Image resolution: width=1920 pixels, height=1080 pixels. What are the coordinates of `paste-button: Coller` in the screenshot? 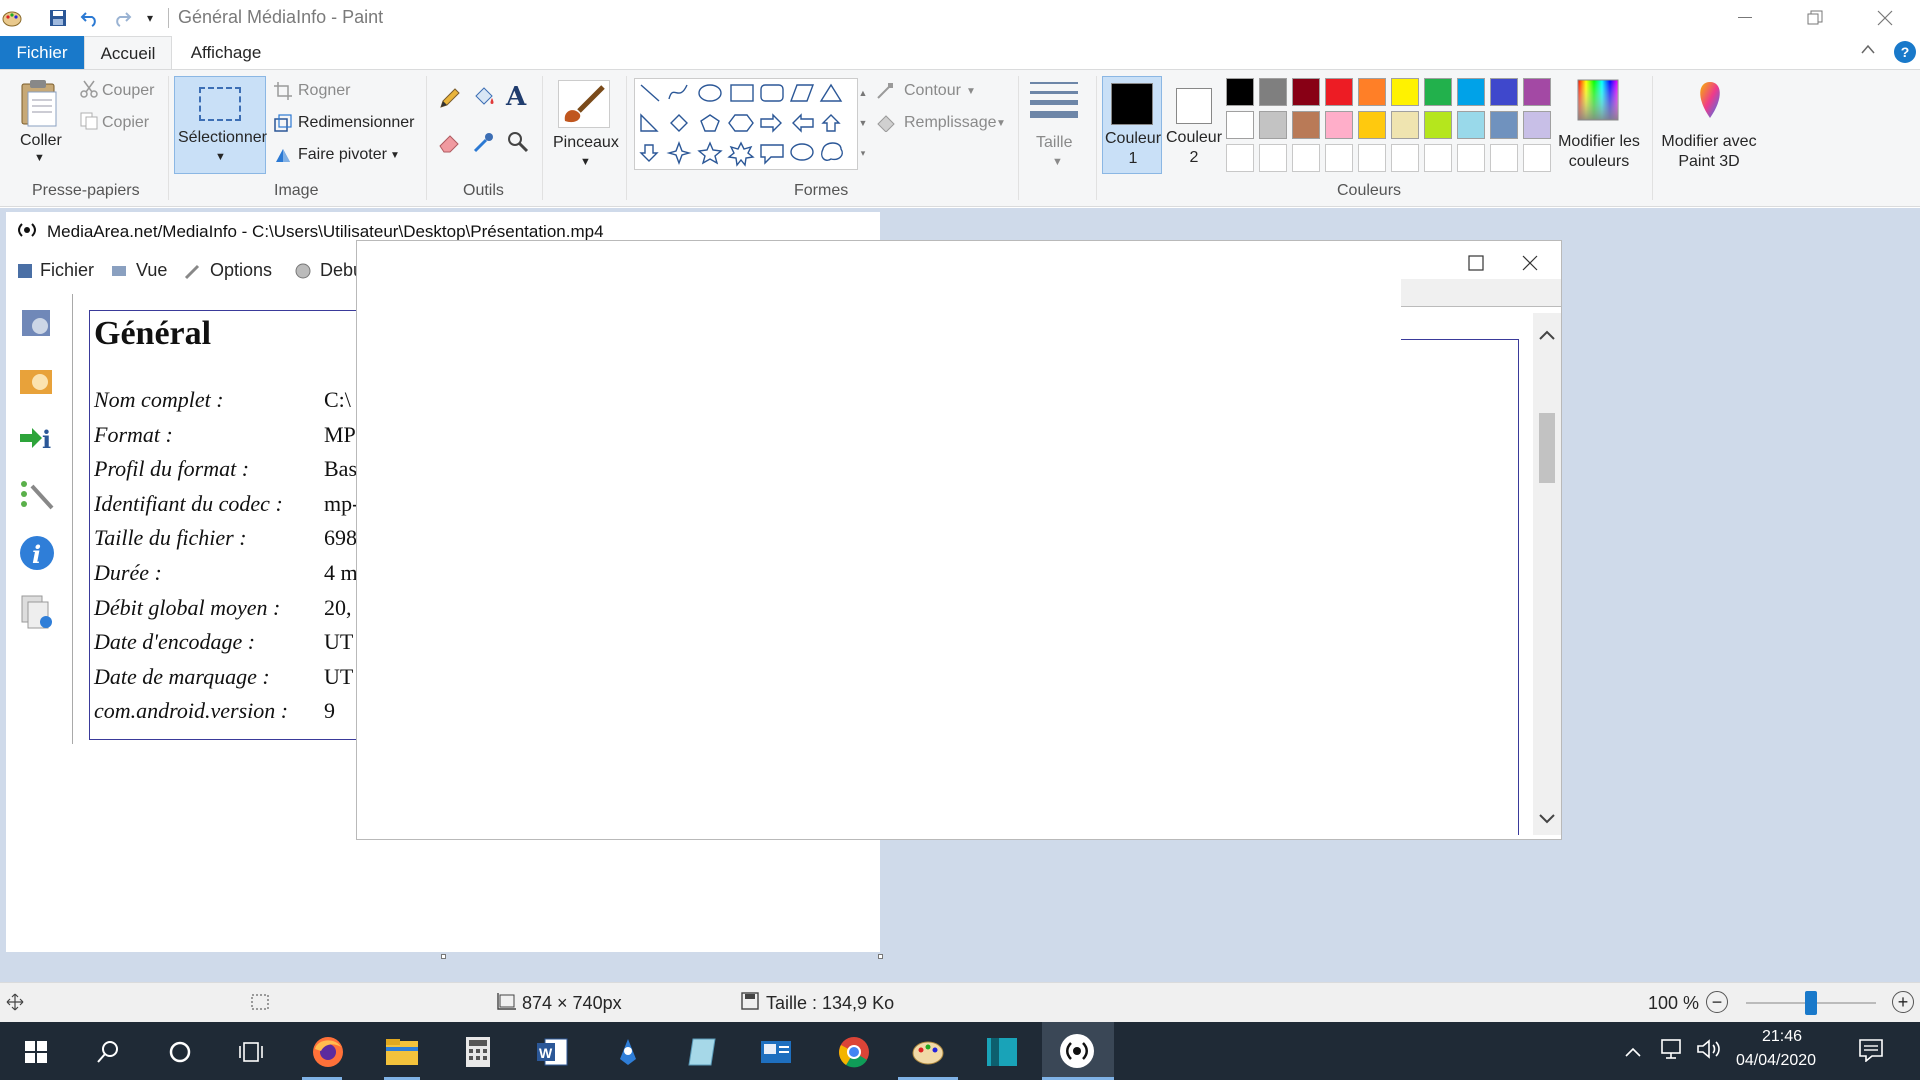 It's located at (41, 141).